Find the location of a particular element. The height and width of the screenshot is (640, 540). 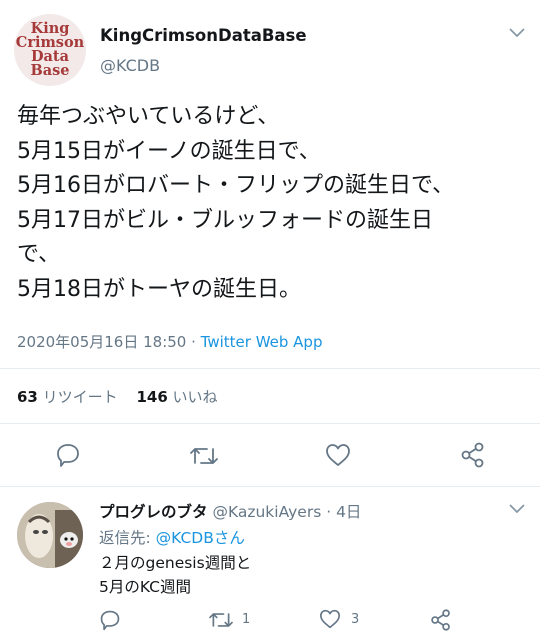

reply-line: ２月のgenesis週間と is located at coordinates (175, 563).